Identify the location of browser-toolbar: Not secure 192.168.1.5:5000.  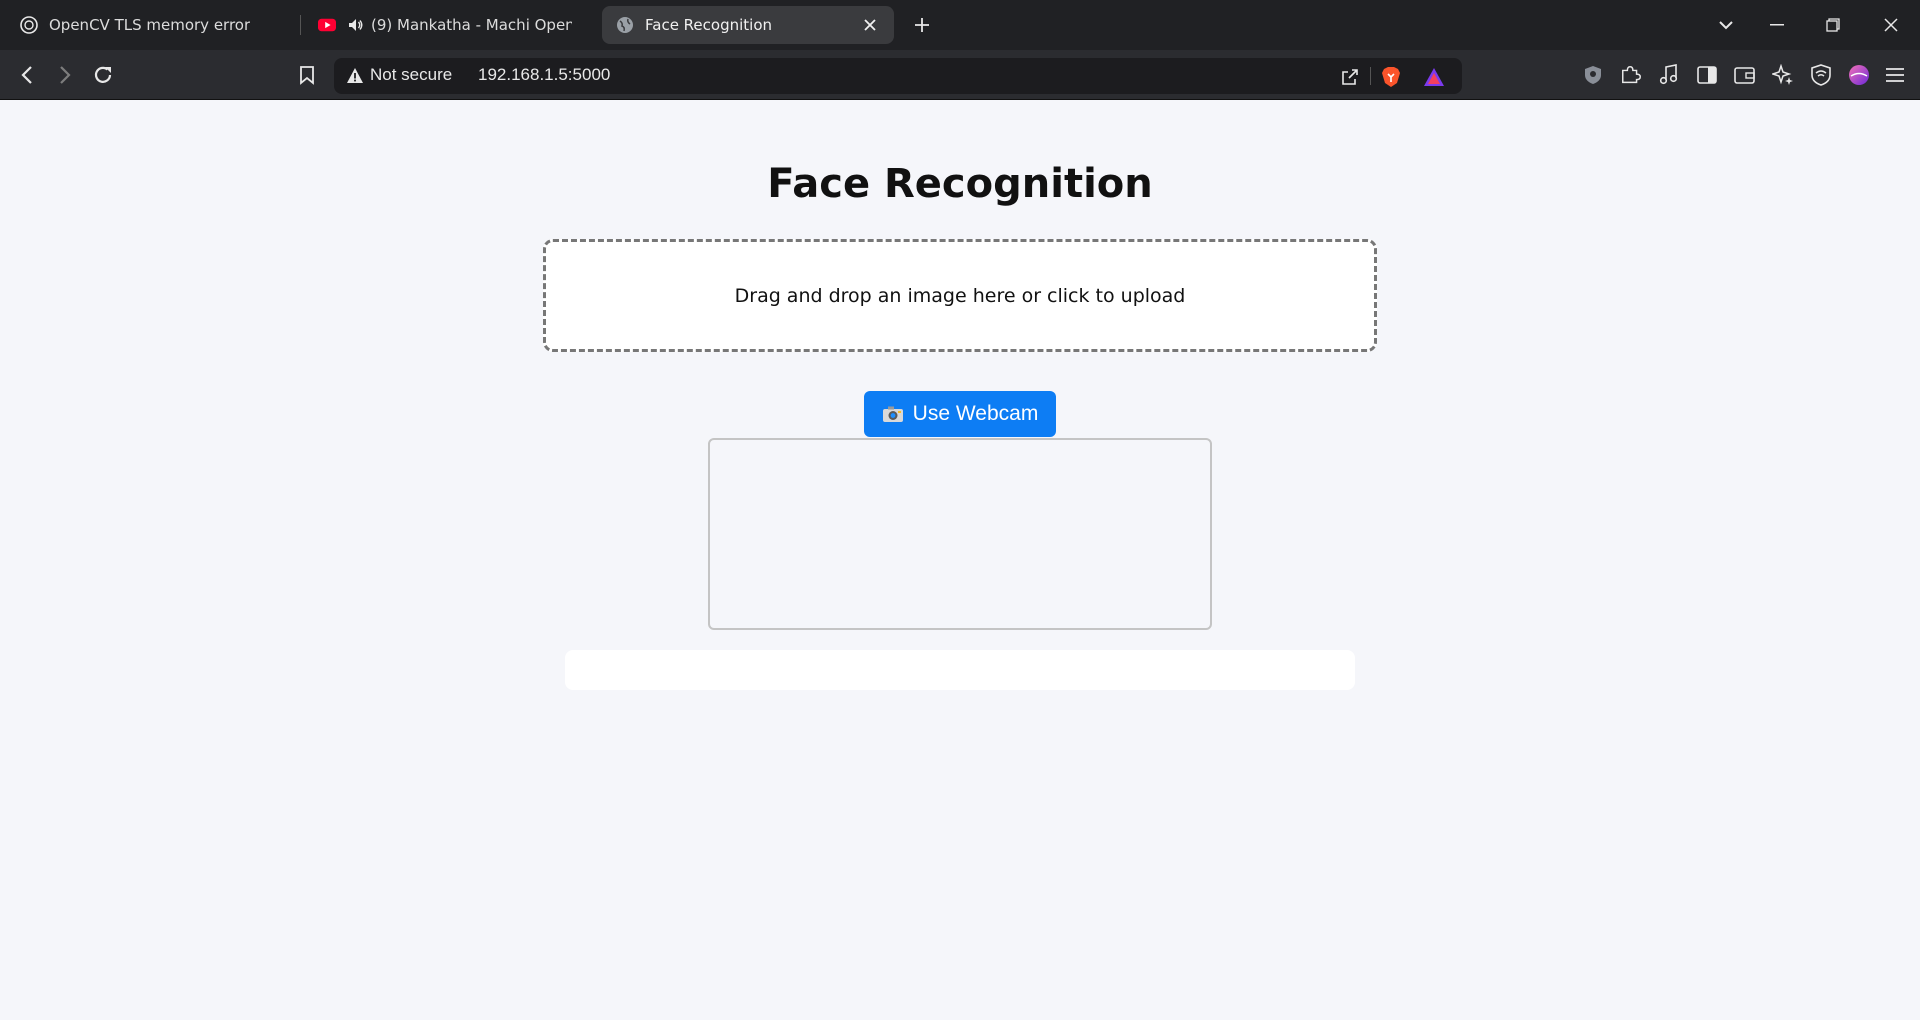
(960, 75).